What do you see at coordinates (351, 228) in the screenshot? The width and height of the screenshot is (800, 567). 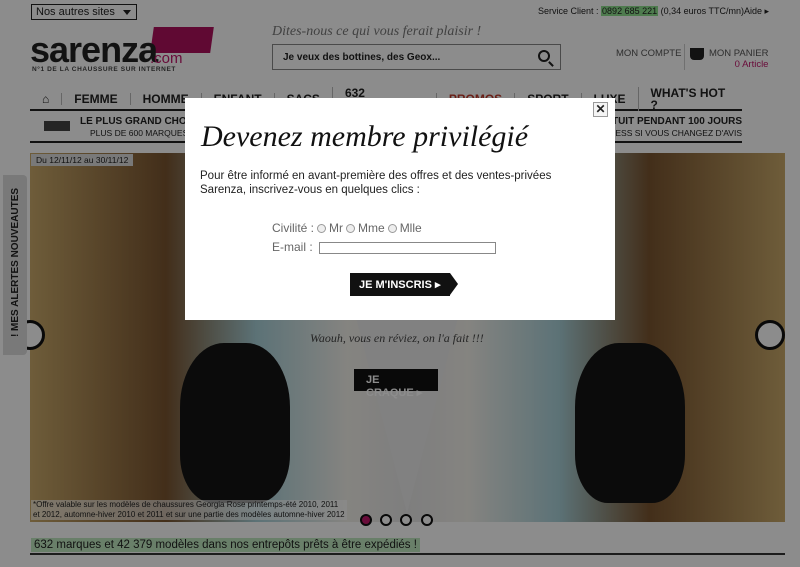 I see `radio-mme` at bounding box center [351, 228].